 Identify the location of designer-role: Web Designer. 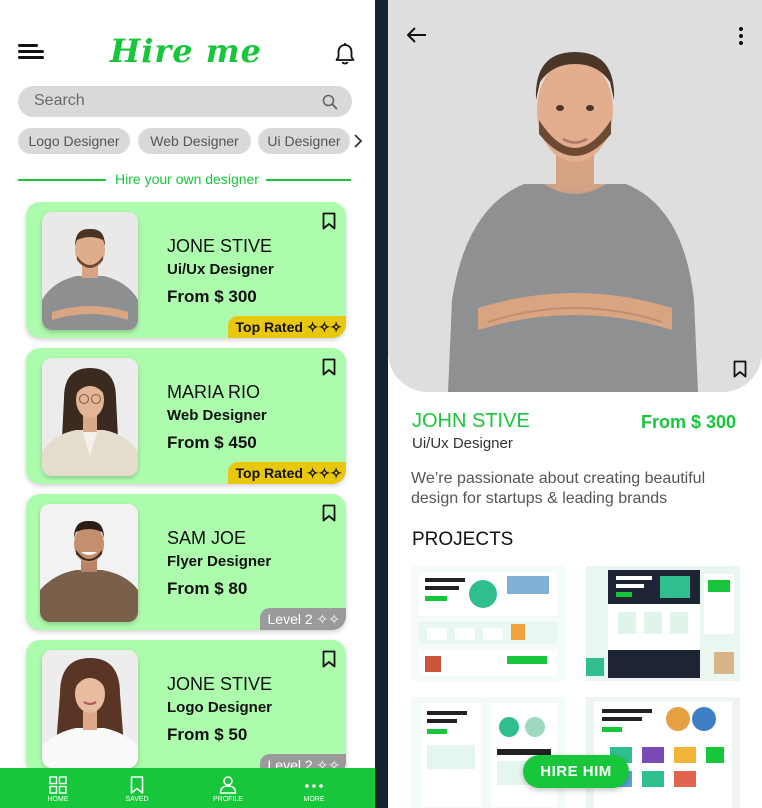
(217, 415).